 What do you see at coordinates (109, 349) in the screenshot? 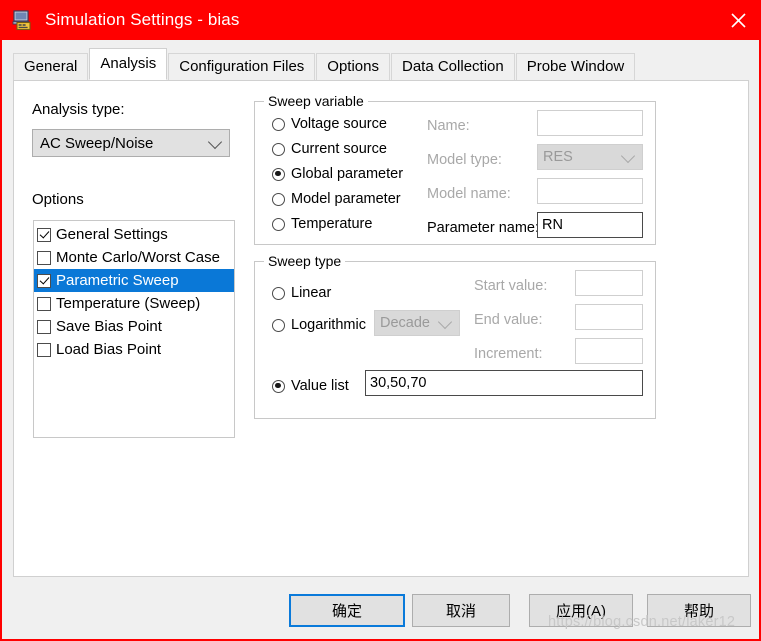
I see `list-item-label: Load Bias Point` at bounding box center [109, 349].